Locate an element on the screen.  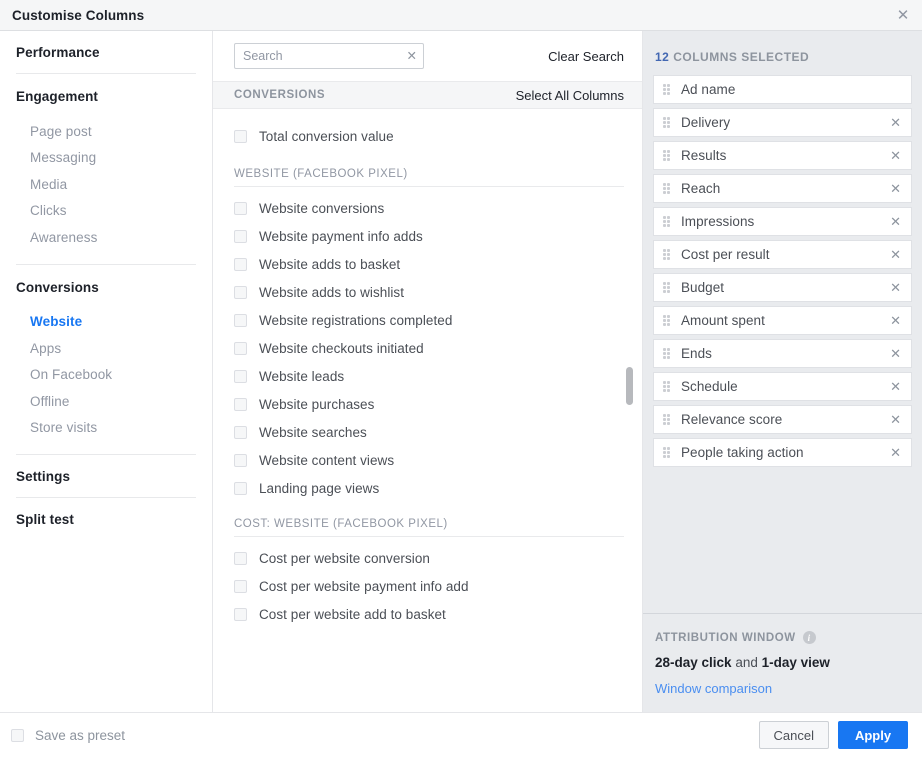
option-row: Website checkouts initiated is located at coordinates (429, 348).